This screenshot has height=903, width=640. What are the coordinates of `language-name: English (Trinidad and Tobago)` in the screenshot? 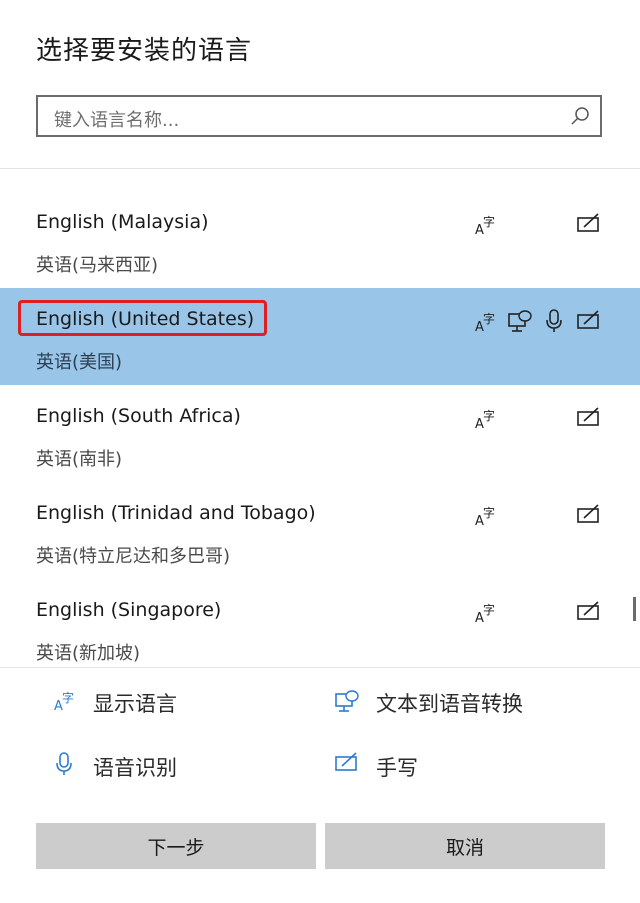 It's located at (176, 513).